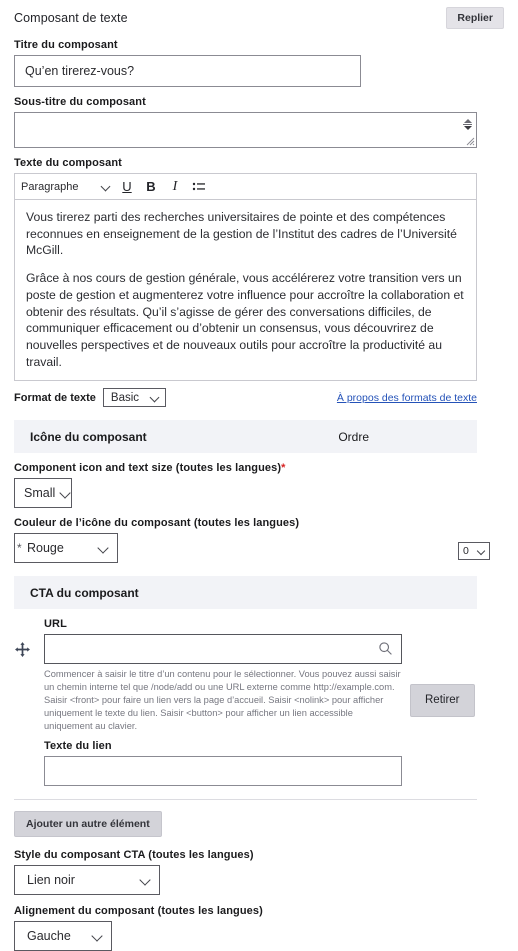 The height and width of the screenshot is (951, 518). I want to click on component-subtitle-label: Sous-titre du composant, so click(80, 102).